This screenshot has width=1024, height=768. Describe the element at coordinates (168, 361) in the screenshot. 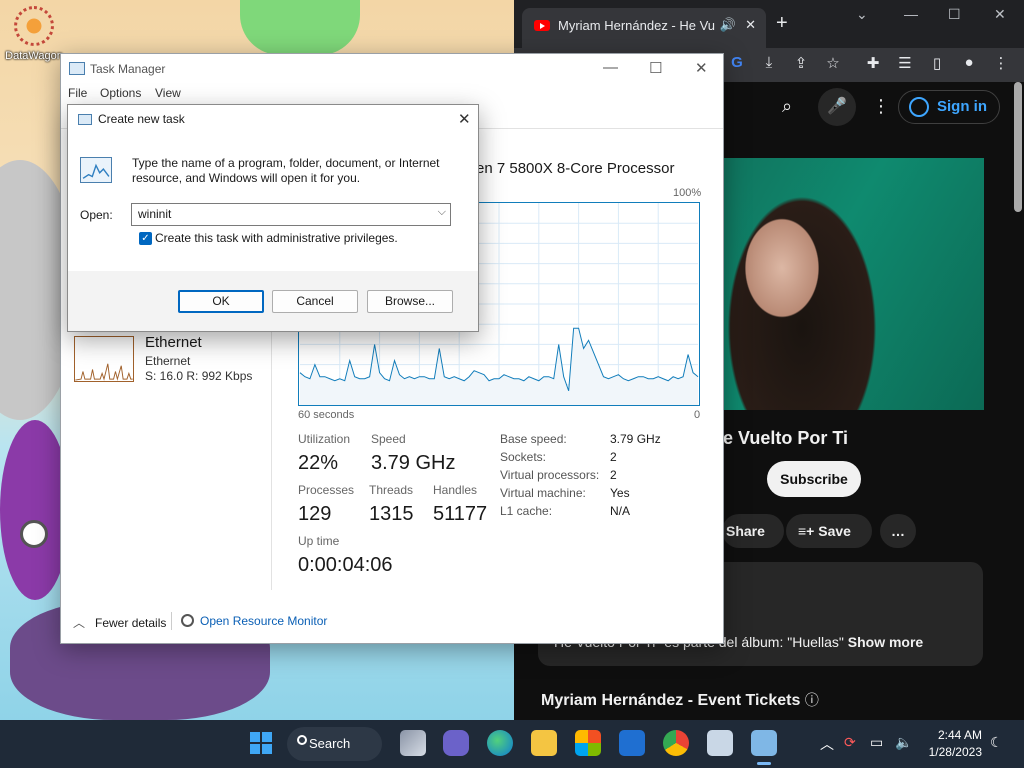

I see `ethernet-adapter: Ethernet` at that location.